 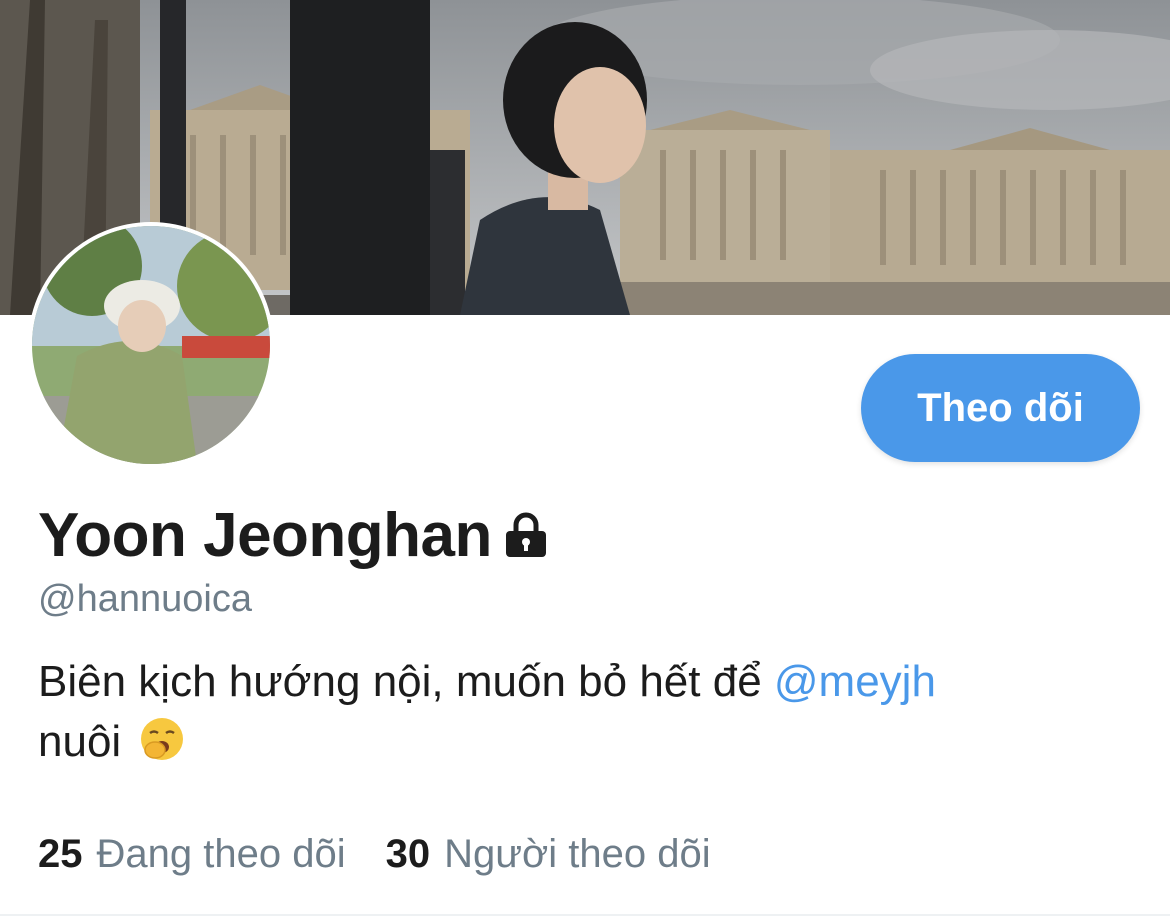 What do you see at coordinates (1000, 408) in the screenshot?
I see `follow-button: Theo dõi` at bounding box center [1000, 408].